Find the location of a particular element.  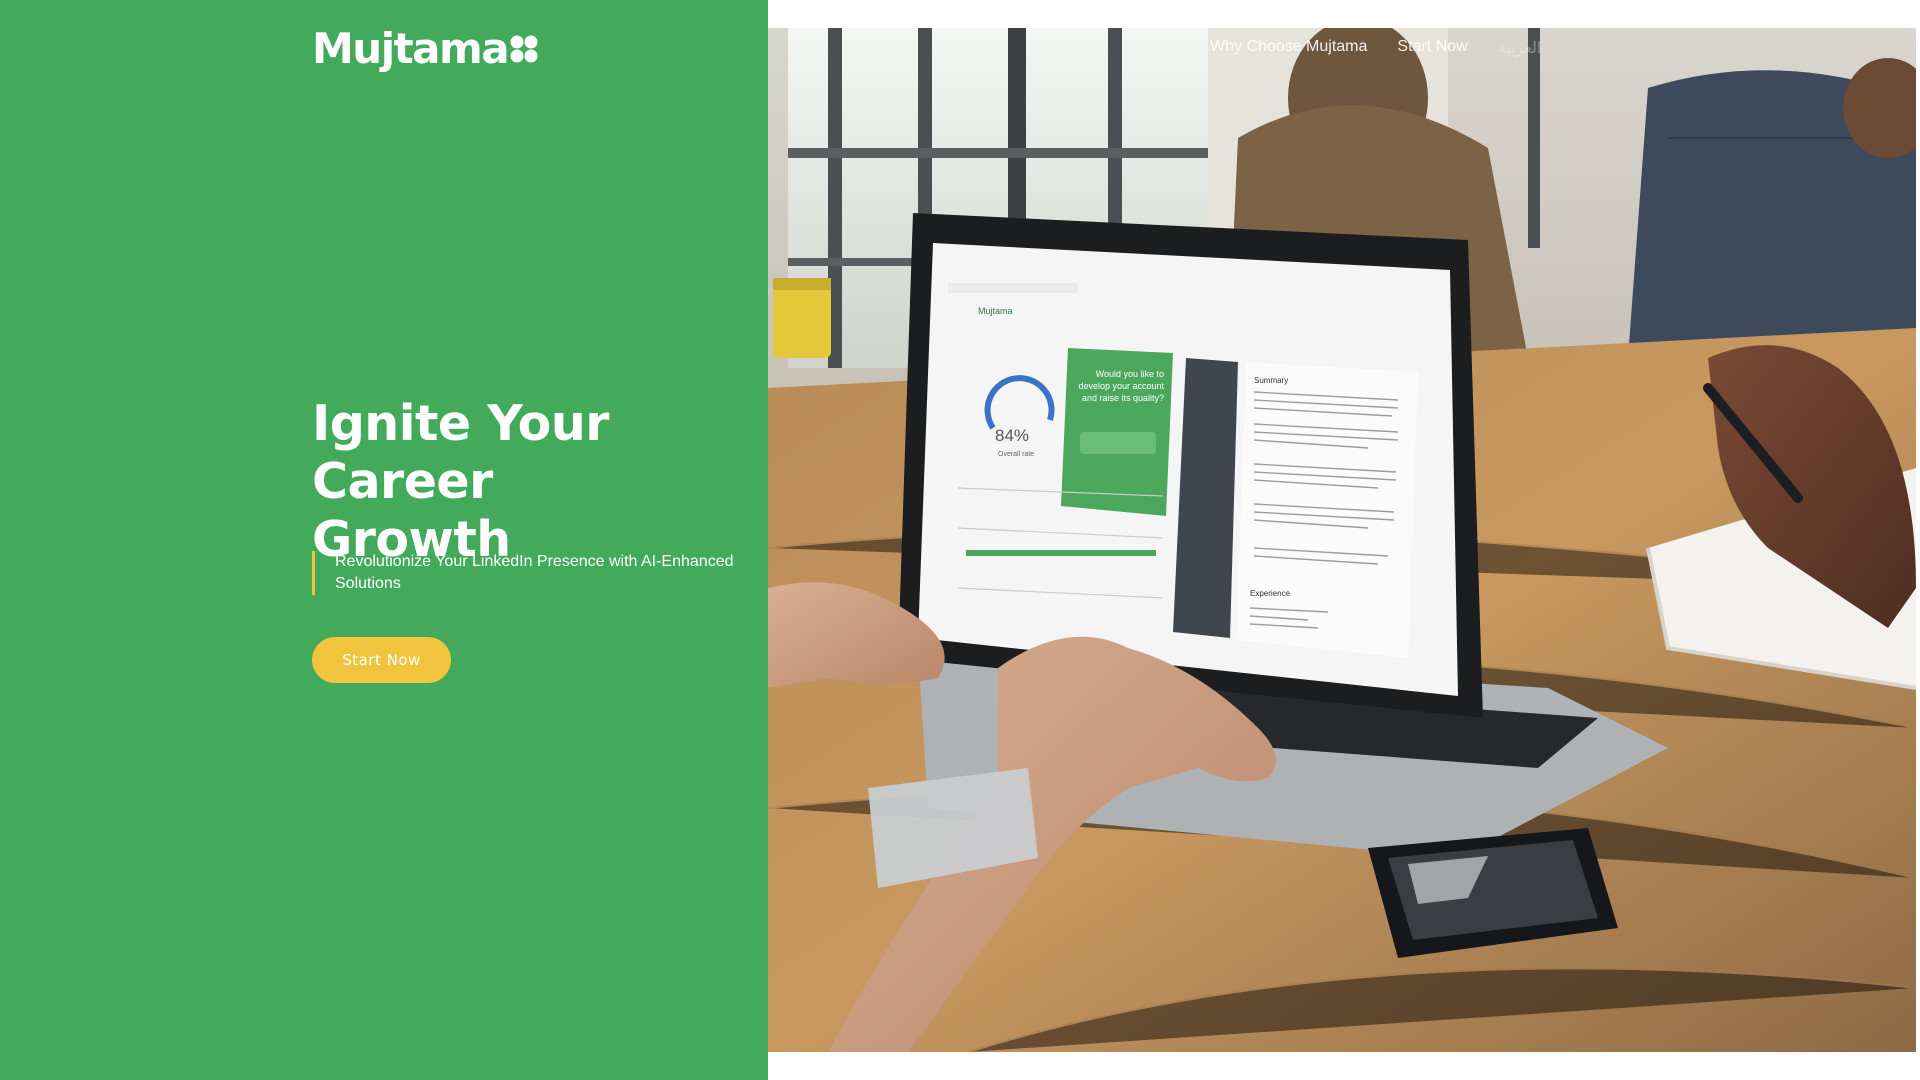

brand-wordmark: Mujtama is located at coordinates (411, 48).